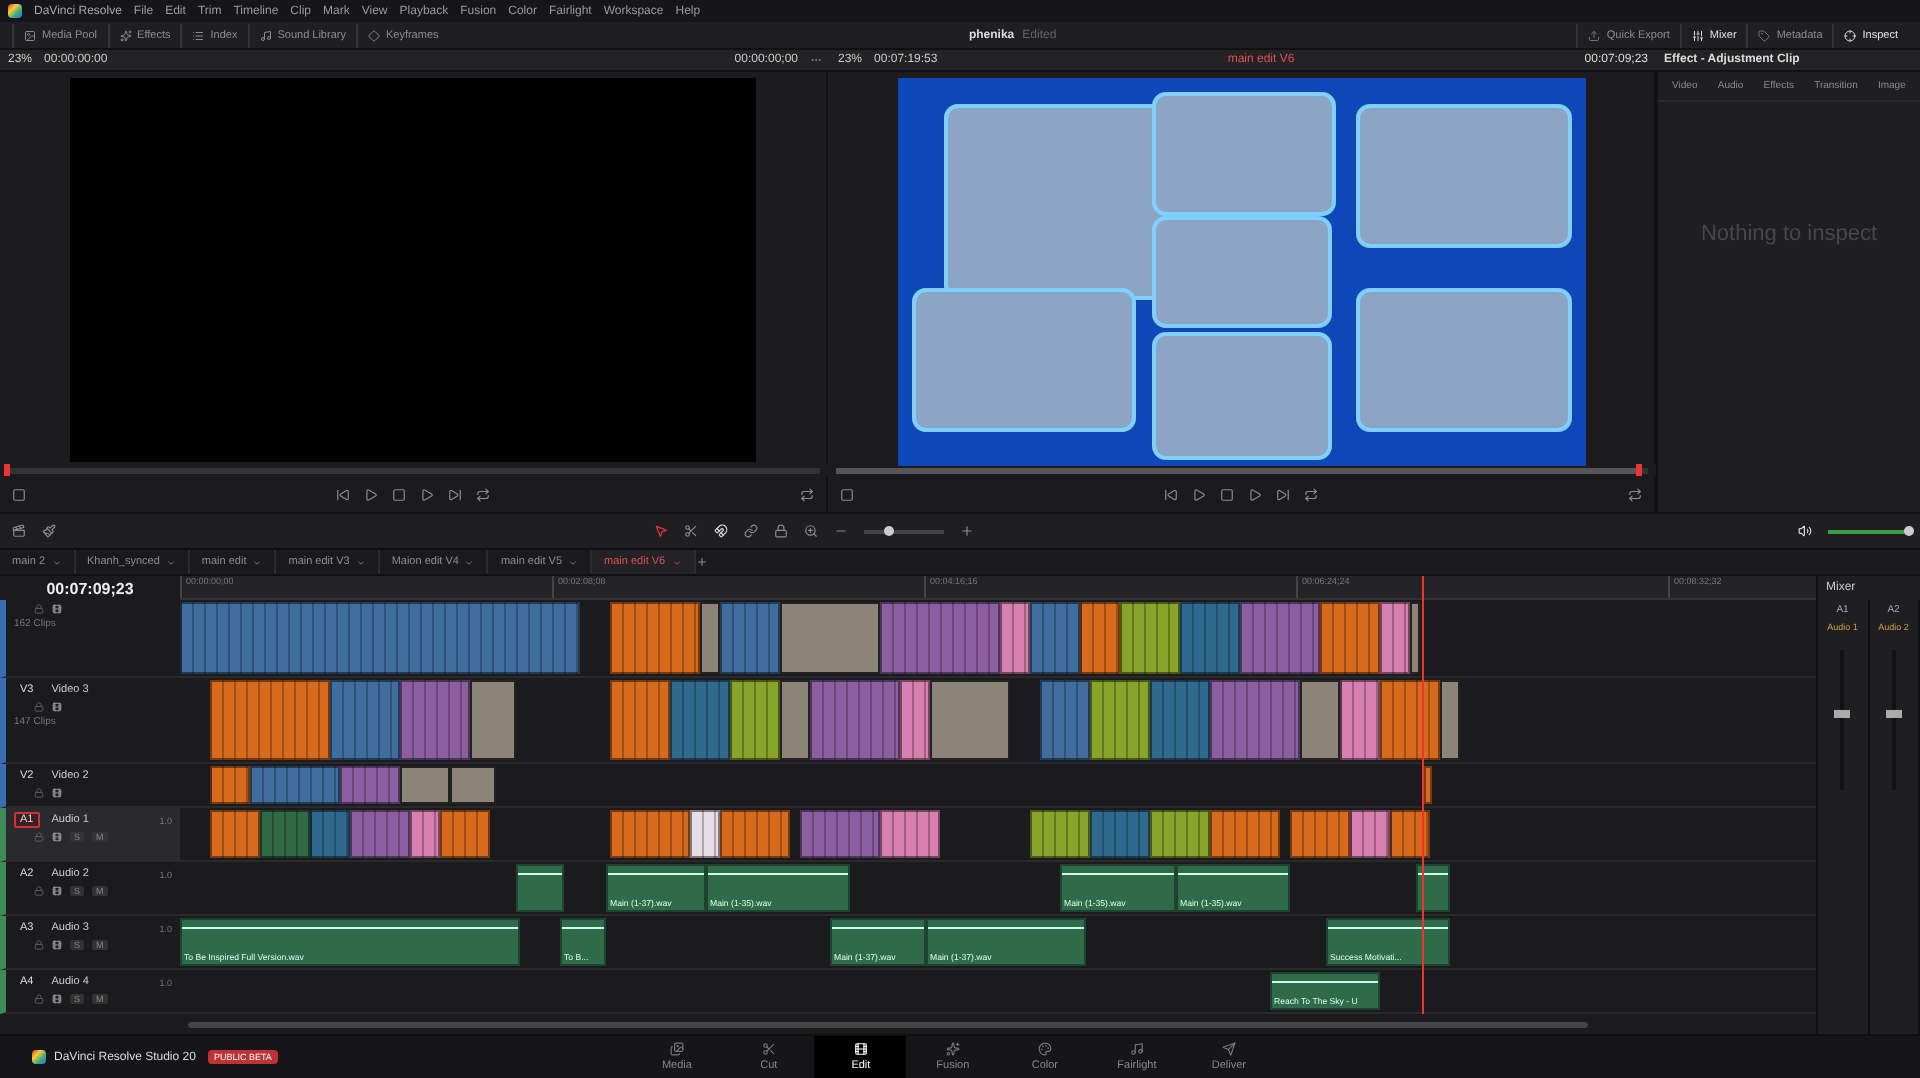 Image resolution: width=1920 pixels, height=1078 pixels. Describe the element at coordinates (90, 588) in the screenshot. I see `timecode: 00:07:09;23` at that location.